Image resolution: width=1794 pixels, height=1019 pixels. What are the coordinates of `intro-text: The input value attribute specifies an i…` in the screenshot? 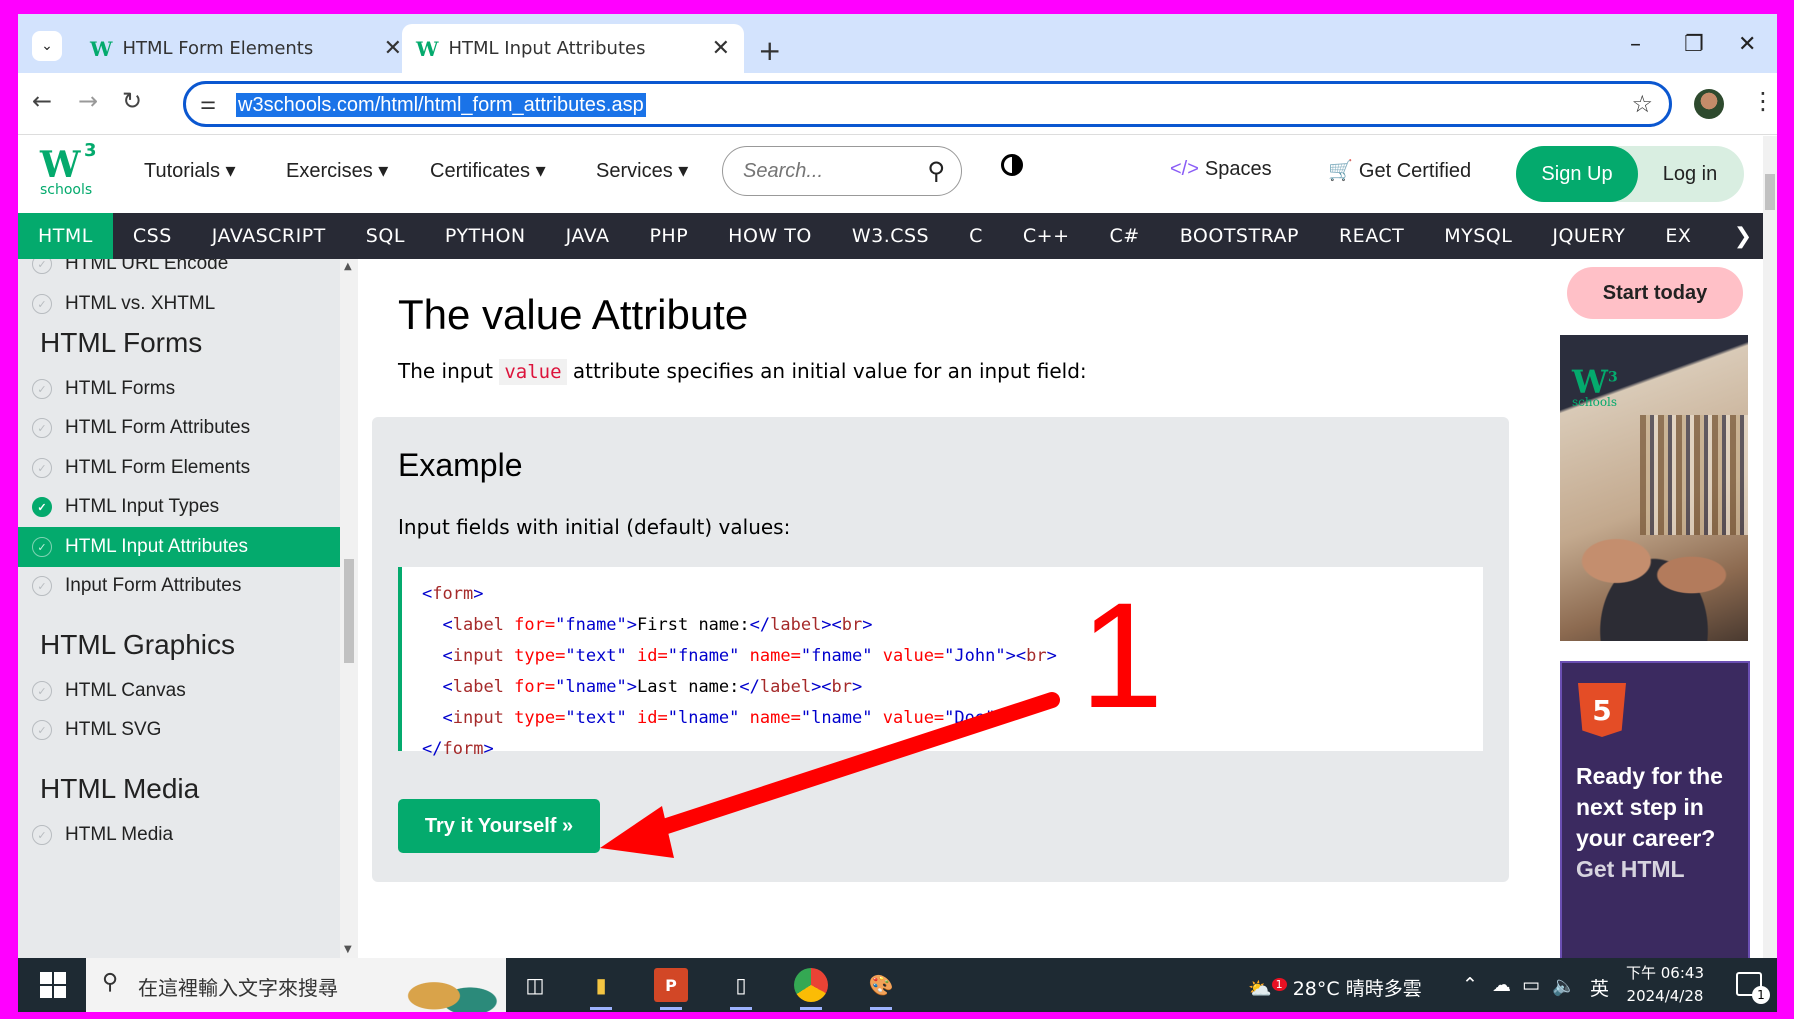 It's located at (742, 372).